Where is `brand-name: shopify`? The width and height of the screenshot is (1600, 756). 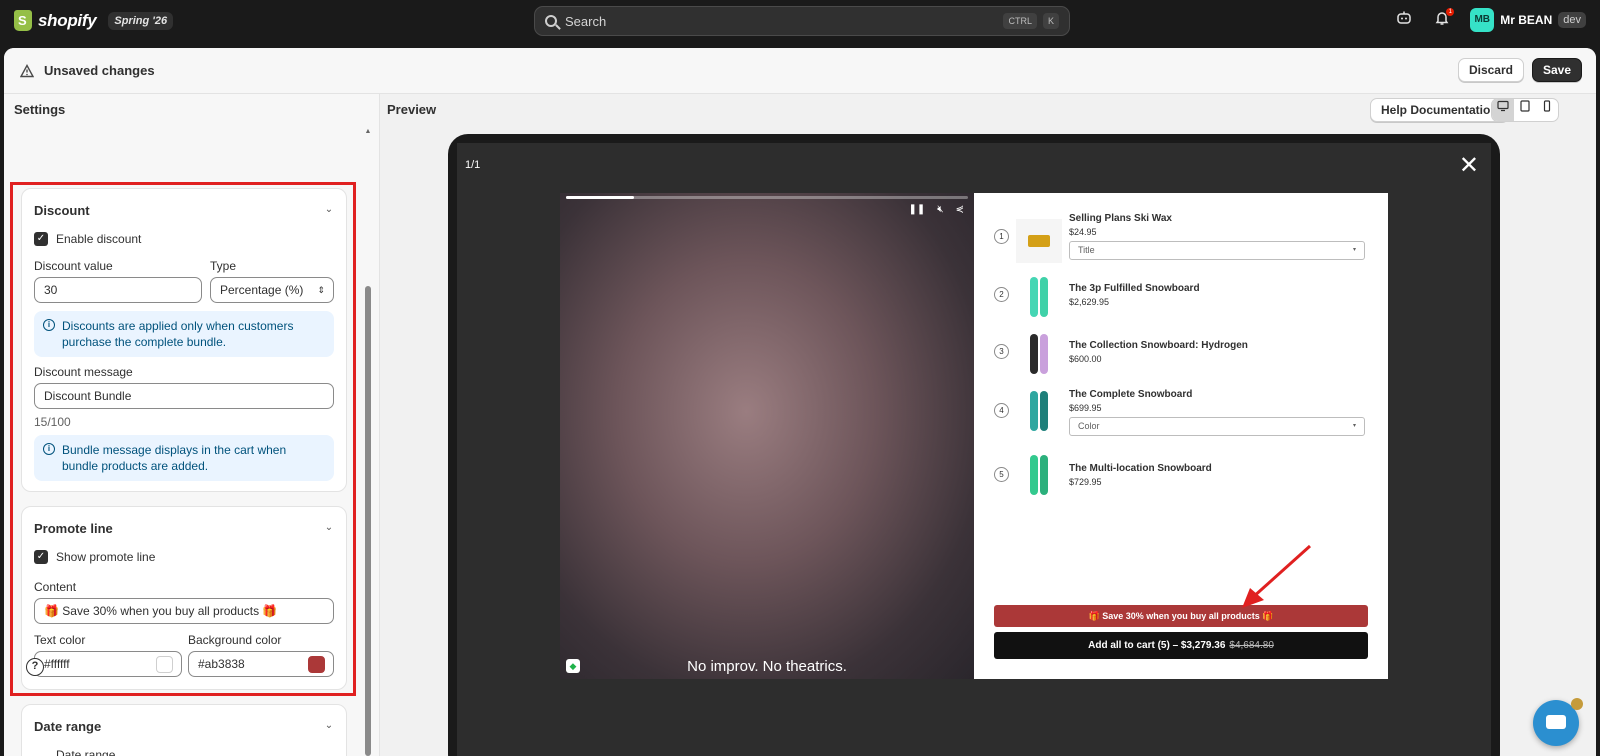 brand-name: shopify is located at coordinates (67, 20).